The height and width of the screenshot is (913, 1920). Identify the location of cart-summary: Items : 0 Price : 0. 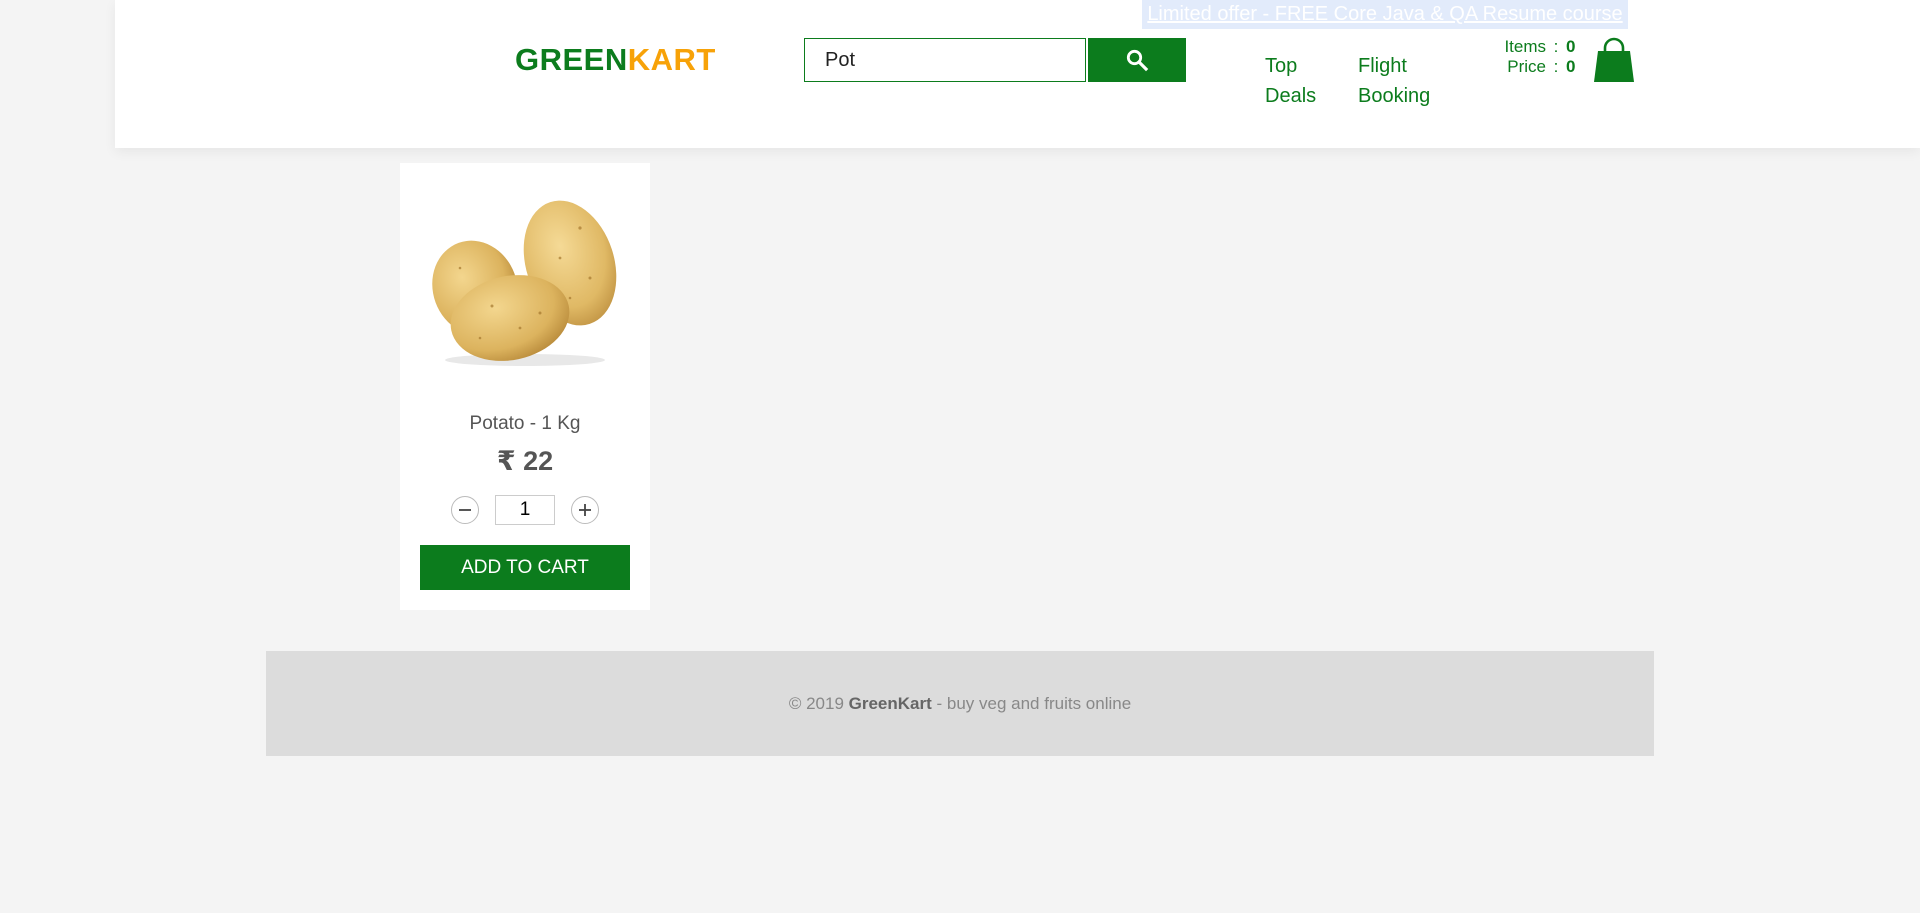
(1530, 57).